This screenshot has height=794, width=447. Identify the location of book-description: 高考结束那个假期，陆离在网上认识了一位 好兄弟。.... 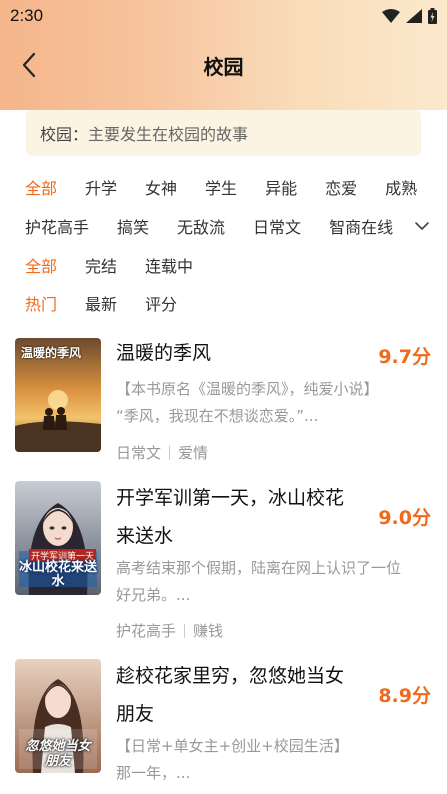
(259, 581).